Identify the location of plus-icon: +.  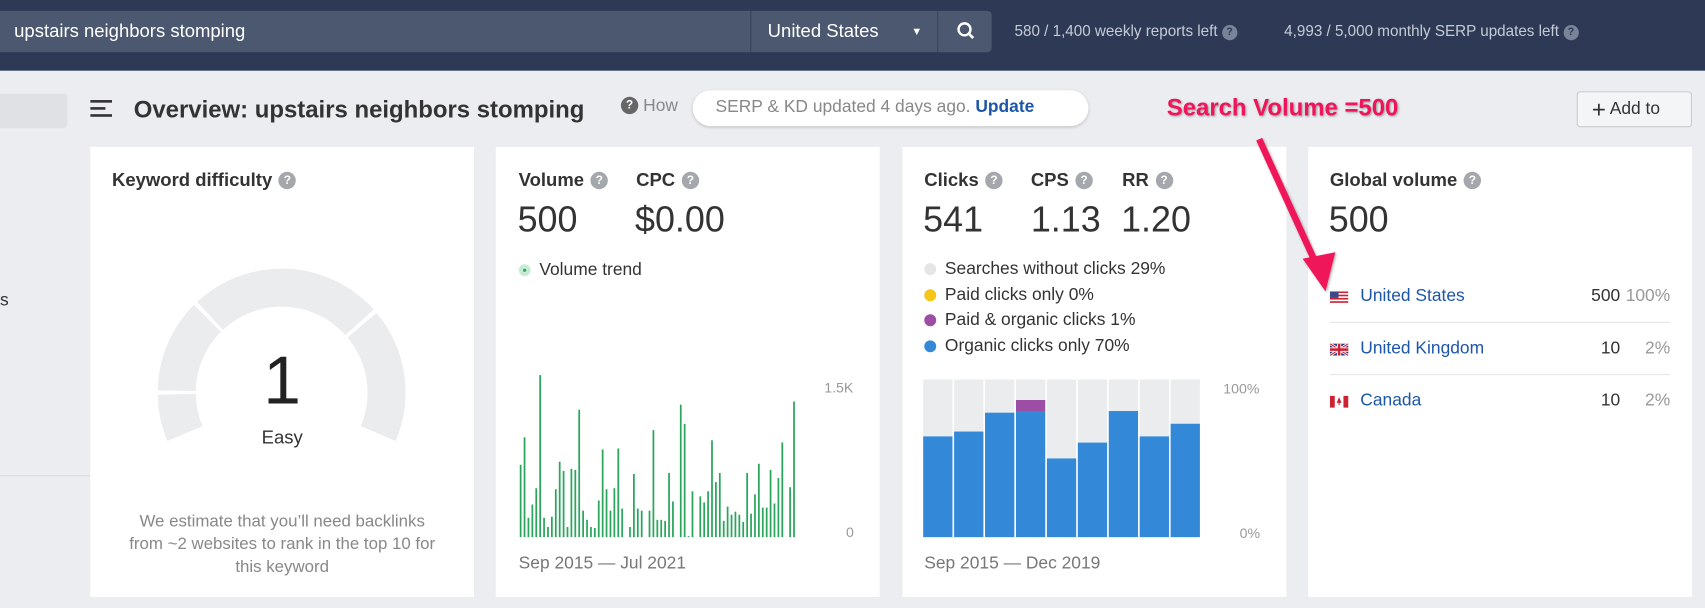
(1598, 109).